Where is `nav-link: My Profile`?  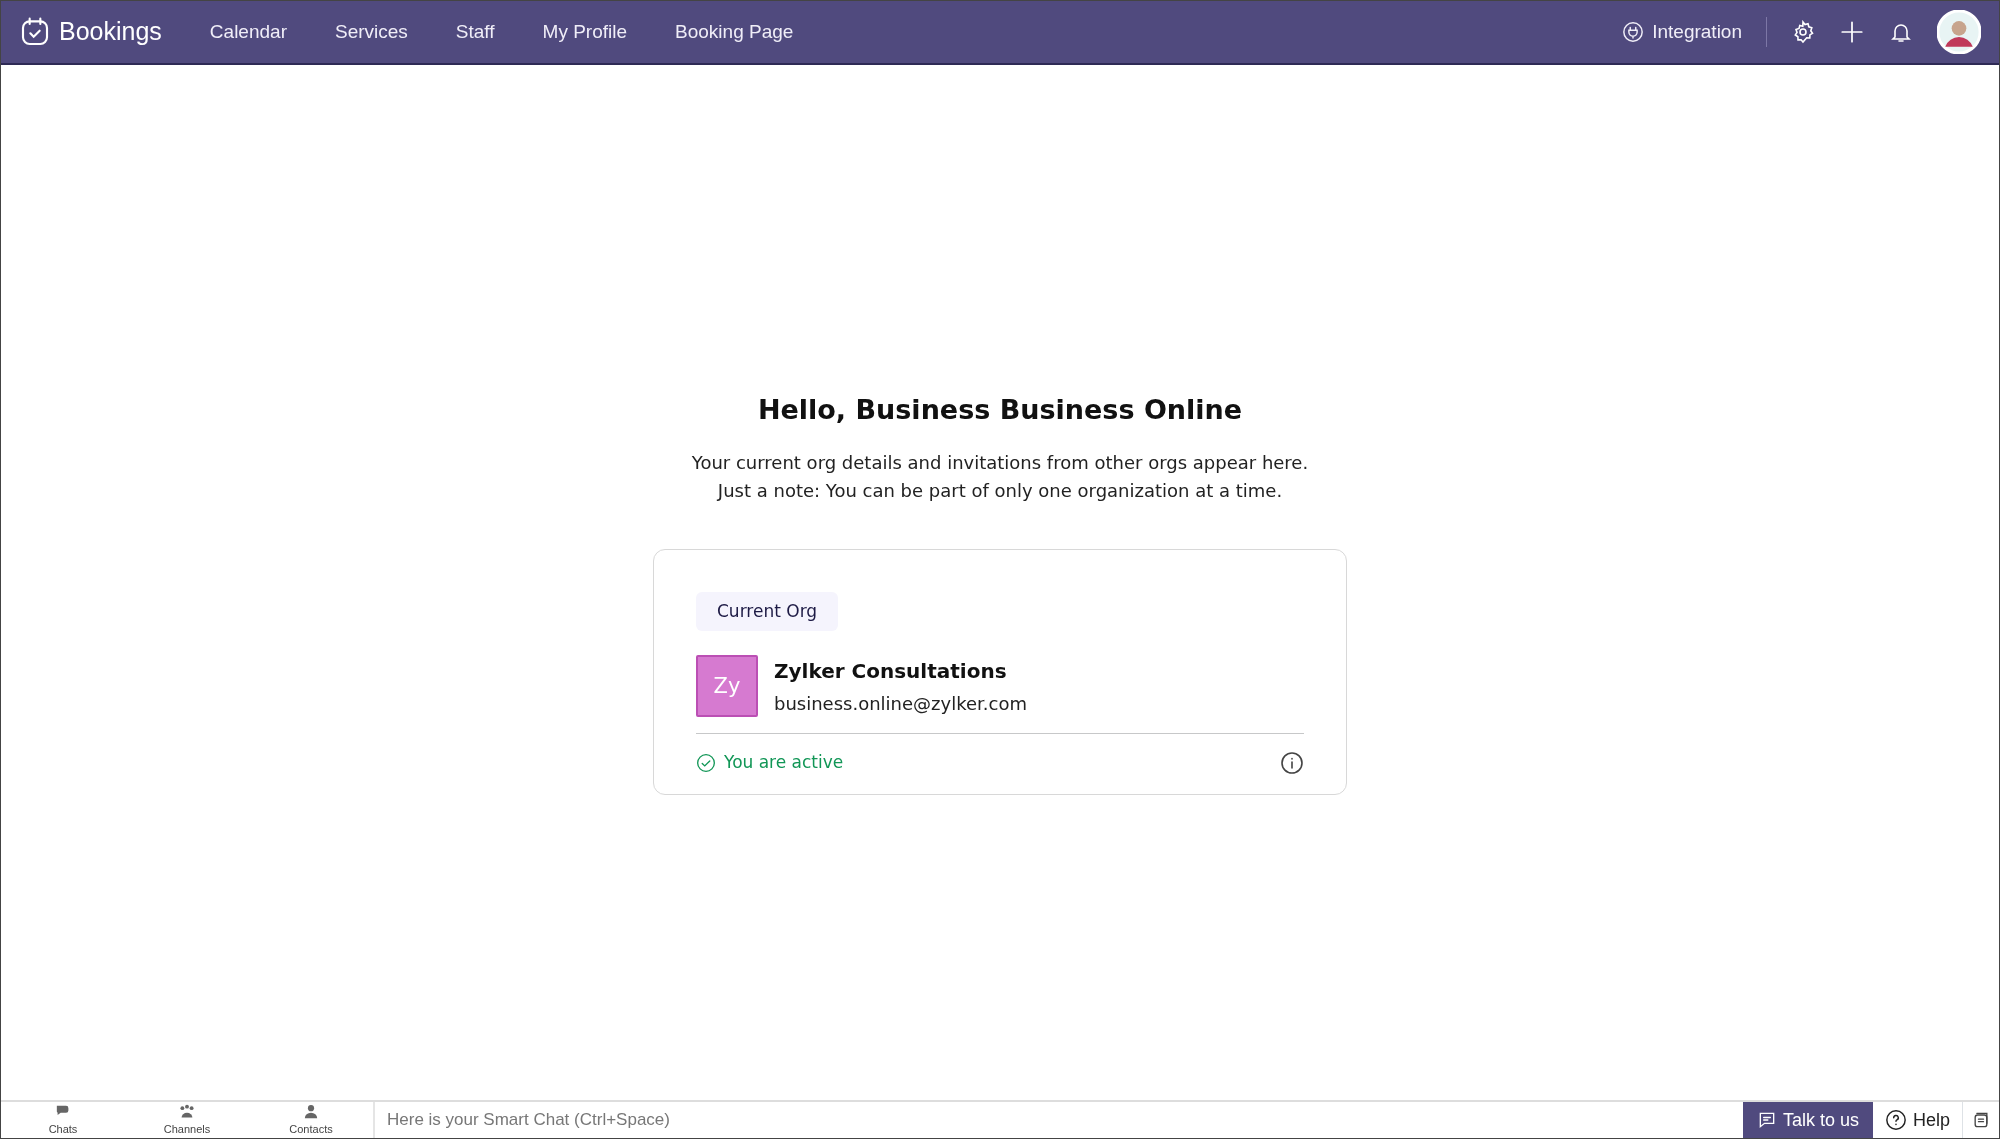 nav-link: My Profile is located at coordinates (585, 32).